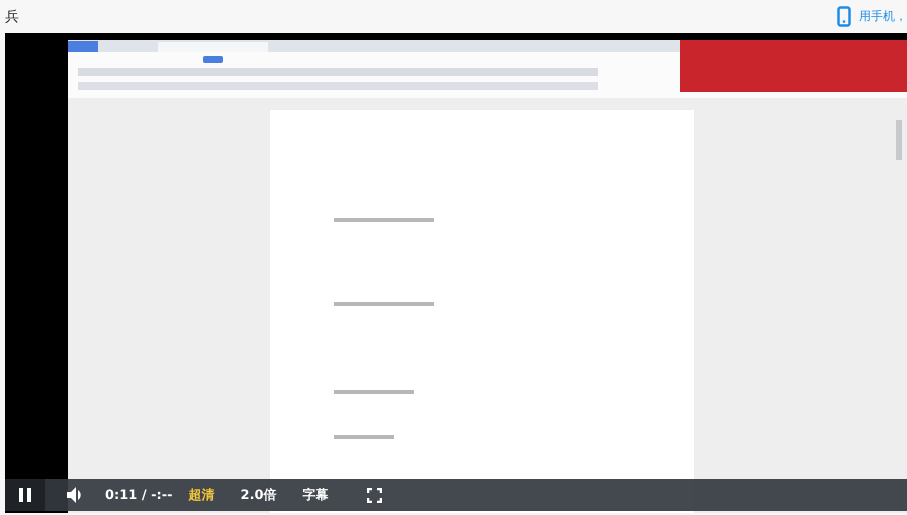  Describe the element at coordinates (201, 495) in the screenshot. I see `quality-button: 超清` at that location.